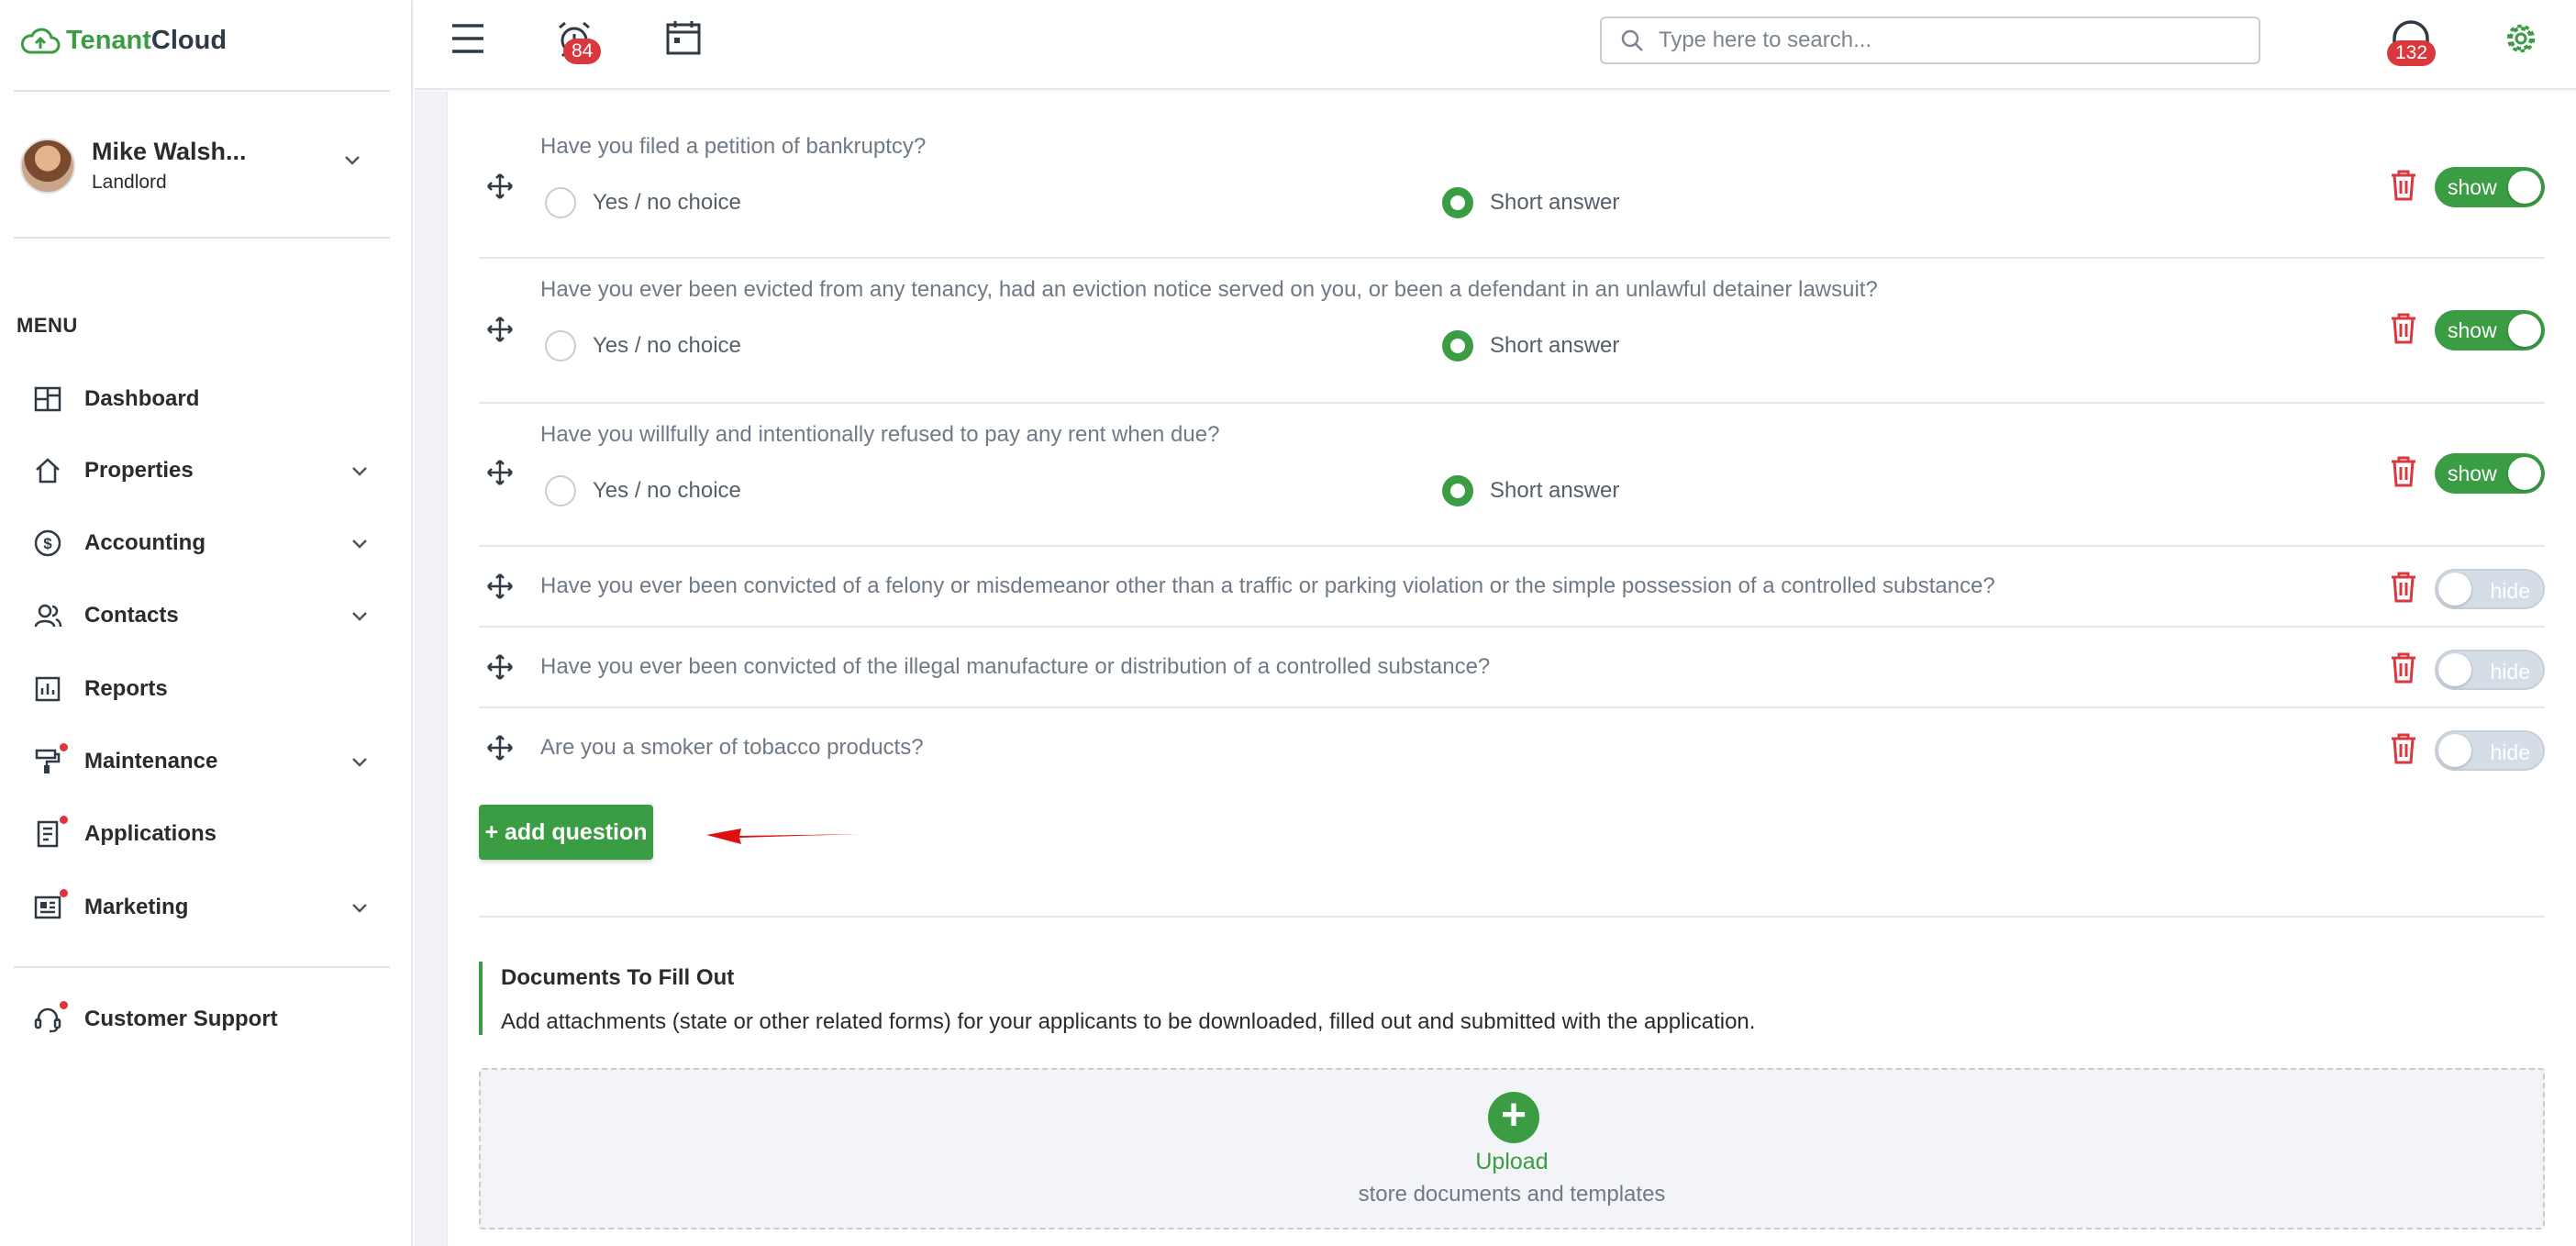 Image resolution: width=2576 pixels, height=1246 pixels. Describe the element at coordinates (123, 41) in the screenshot. I see `logo: TenantCloud` at that location.